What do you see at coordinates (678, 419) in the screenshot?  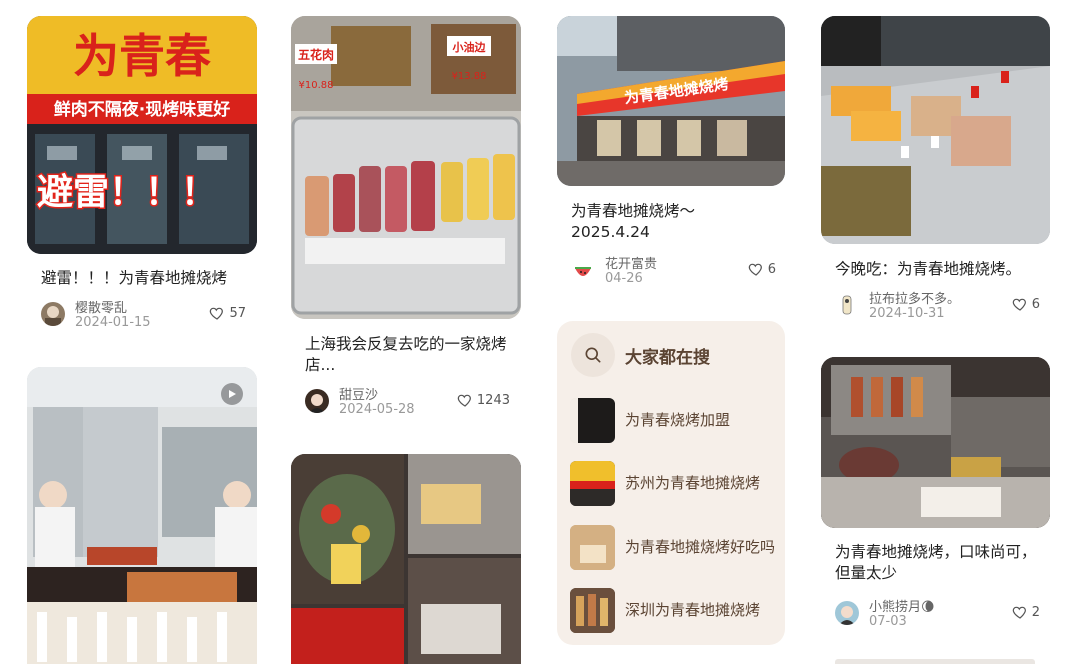 I see `suggestion-label: 为青春烧烤加盟` at bounding box center [678, 419].